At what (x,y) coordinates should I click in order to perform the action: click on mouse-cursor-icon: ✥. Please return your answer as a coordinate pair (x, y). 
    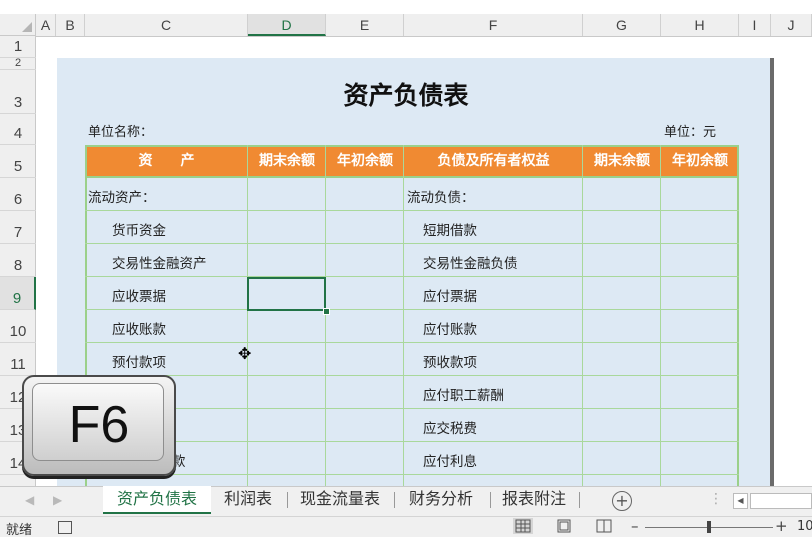
    Looking at the image, I should click on (245, 353).